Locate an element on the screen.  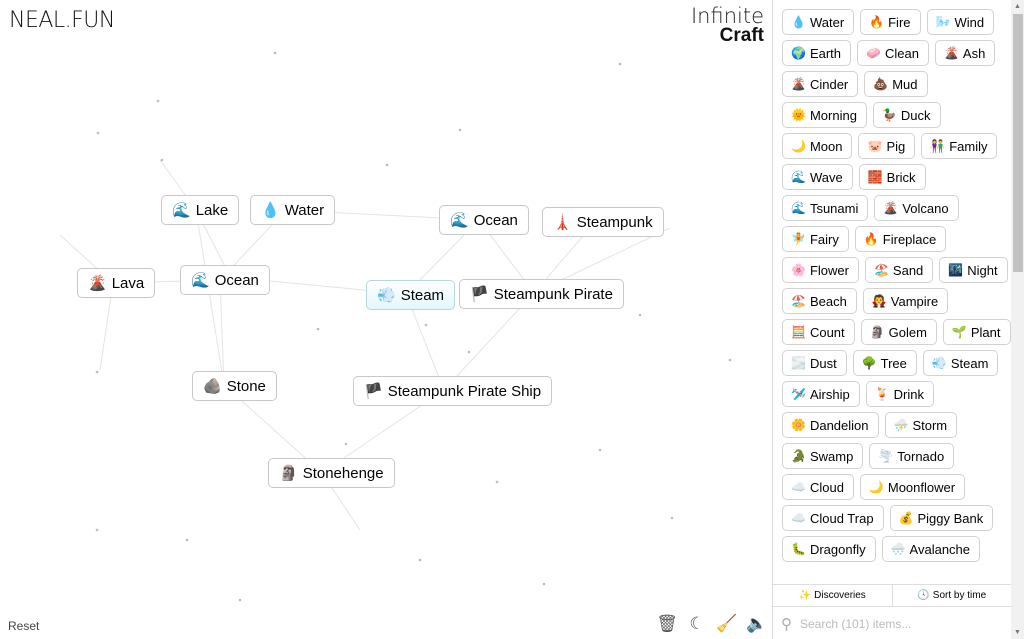
sidebar-item: 🌍 Earth is located at coordinates (817, 53).